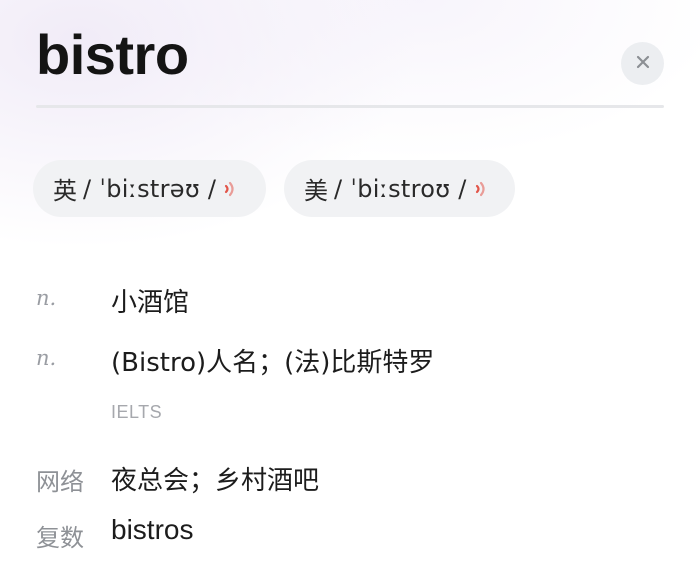 The image size is (700, 573). I want to click on close-icon, so click(643, 64).